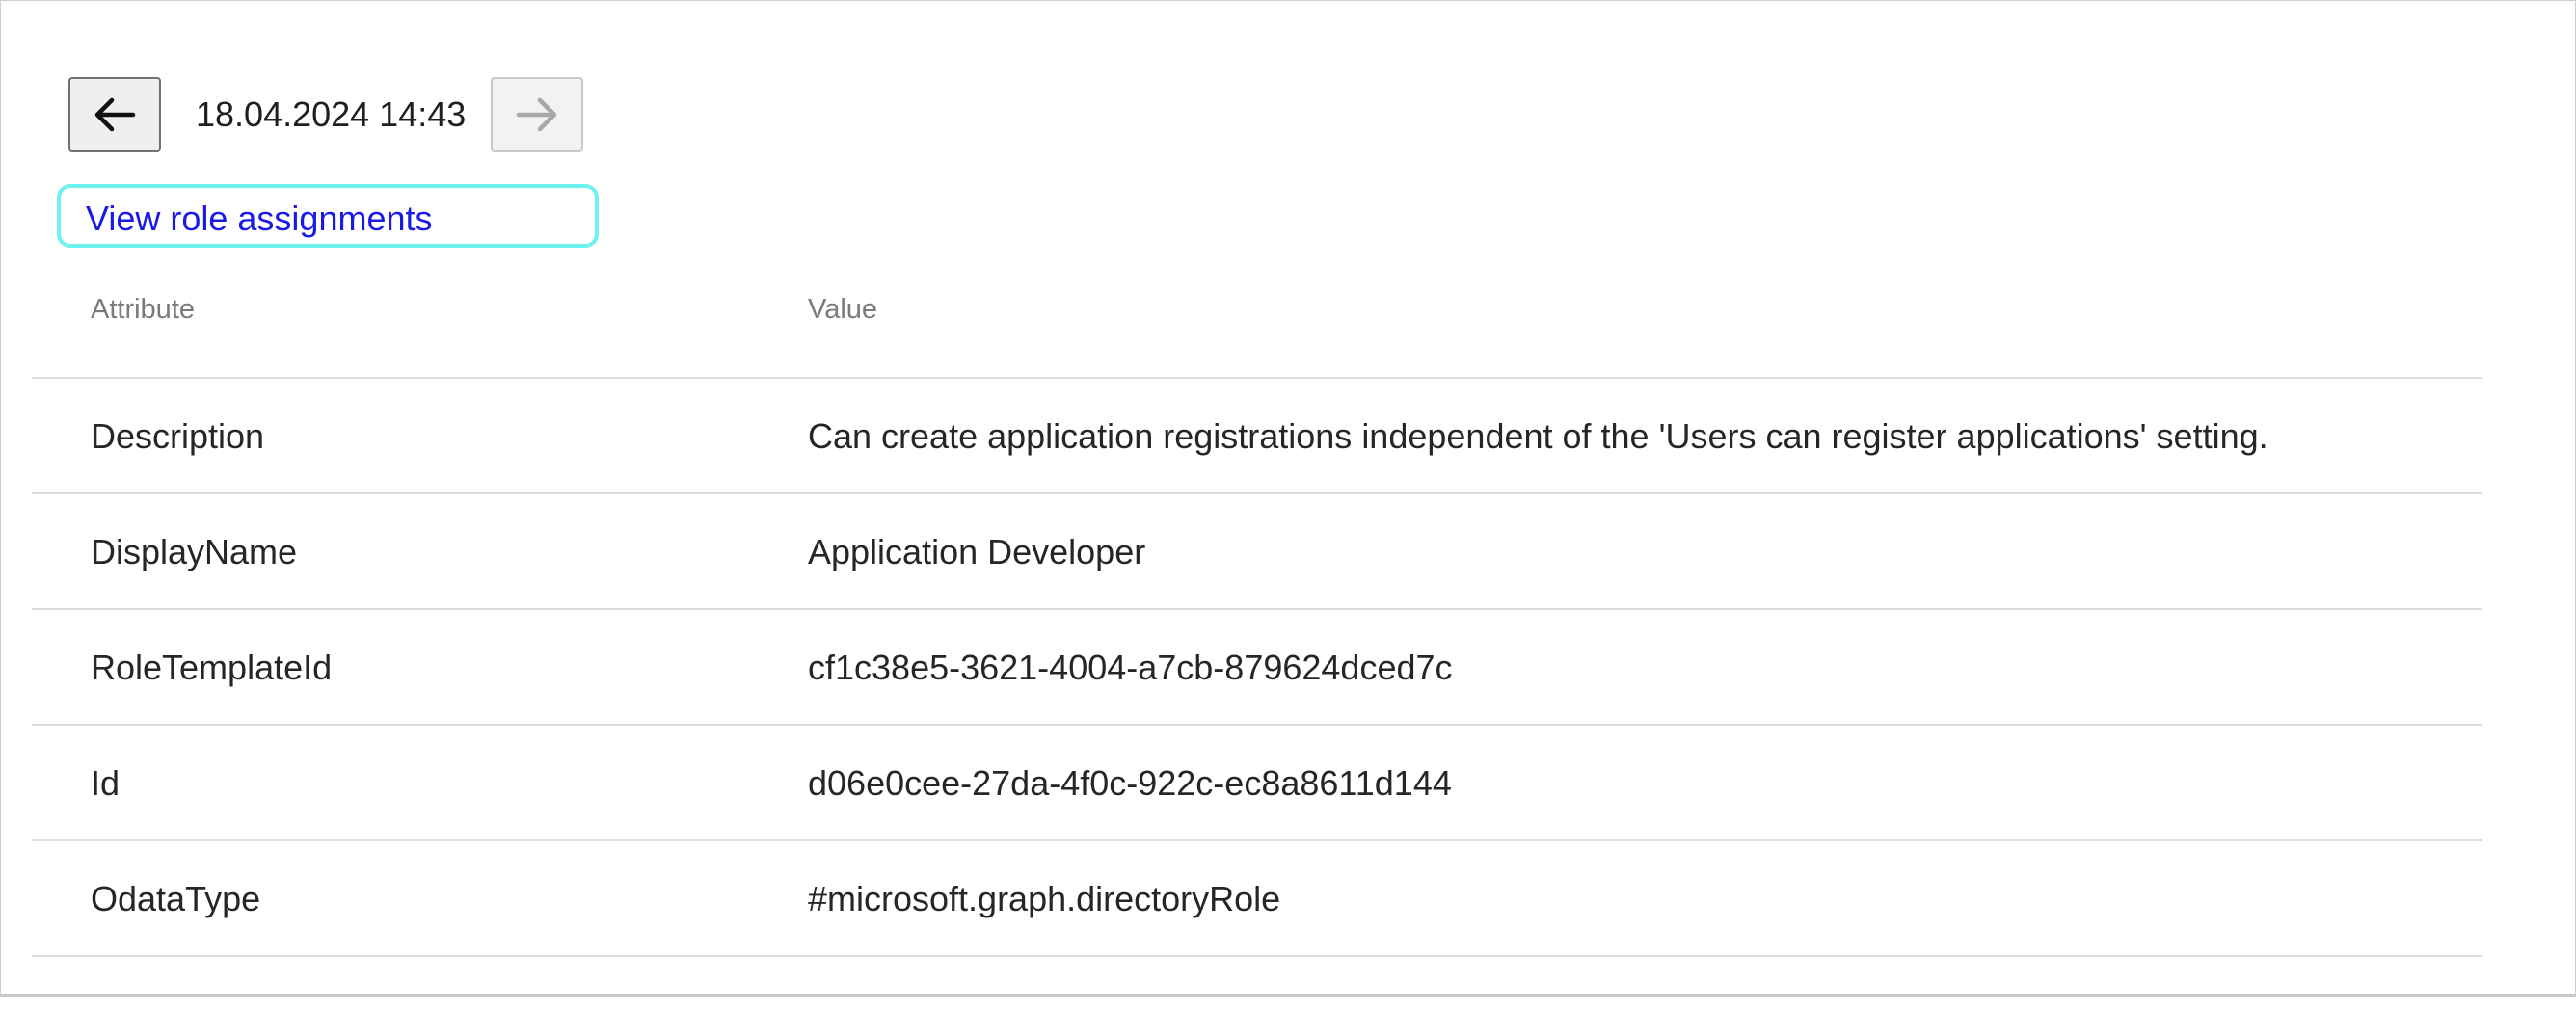  Describe the element at coordinates (1257, 552) in the screenshot. I see `table-row: DisplayName Application Developer` at that location.